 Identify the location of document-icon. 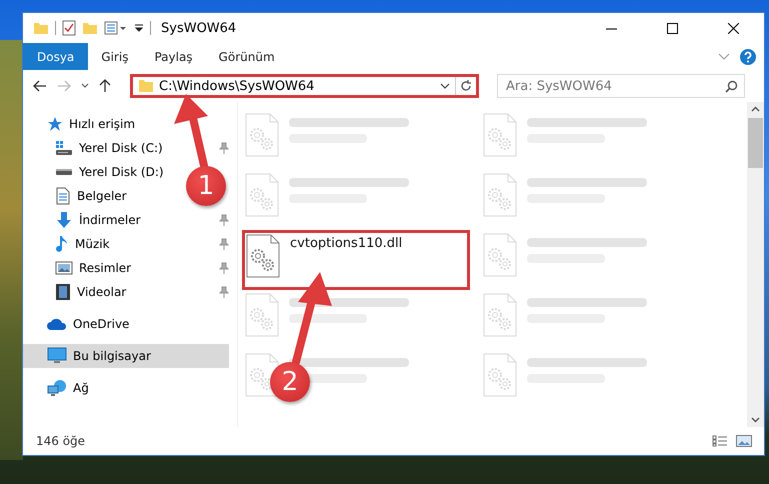
(63, 196).